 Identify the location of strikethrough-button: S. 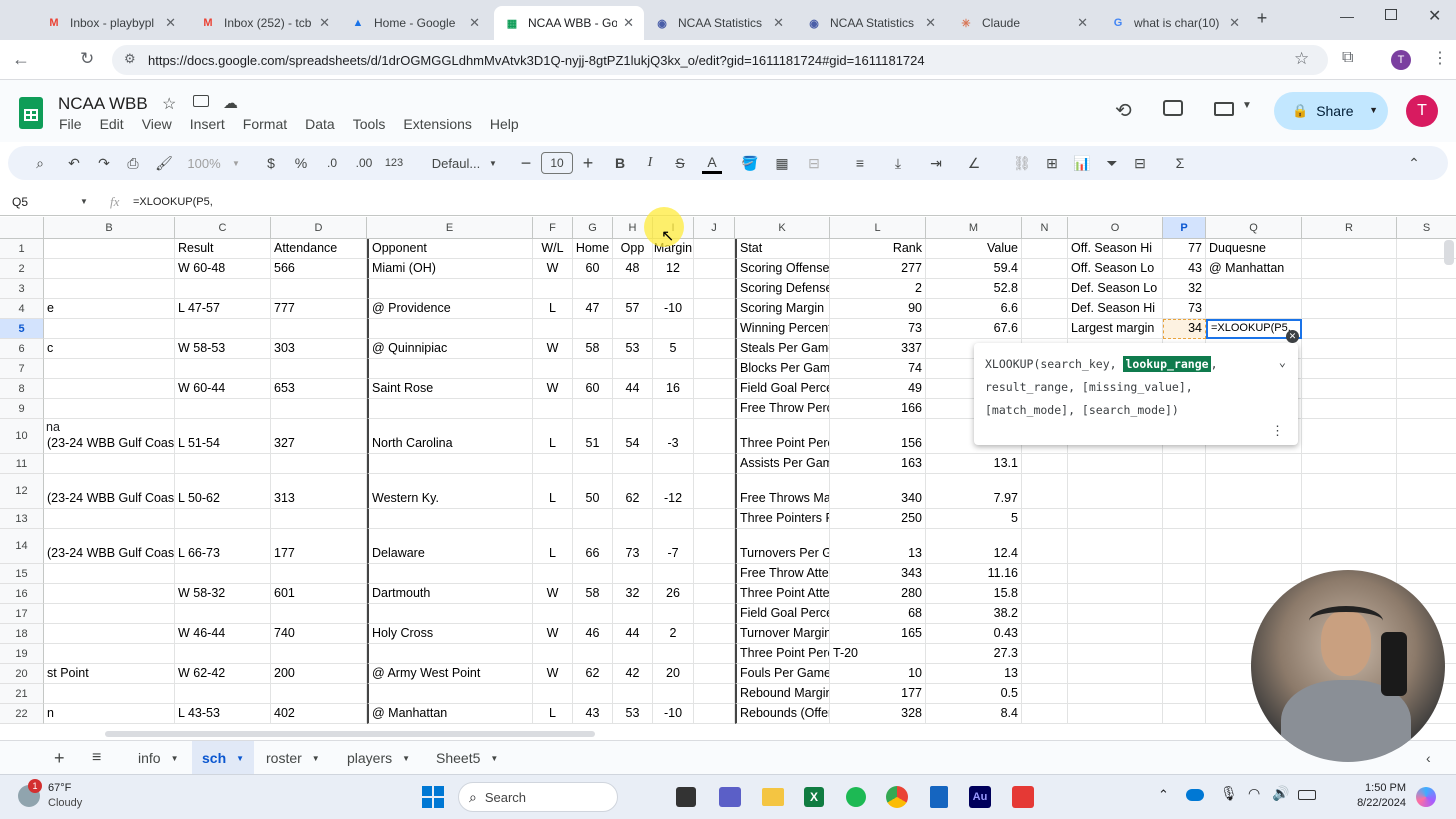
(680, 163).